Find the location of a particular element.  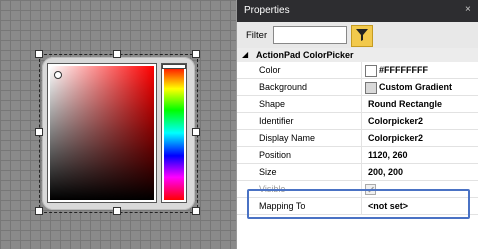

saturation-value-area is located at coordinates (102, 133).